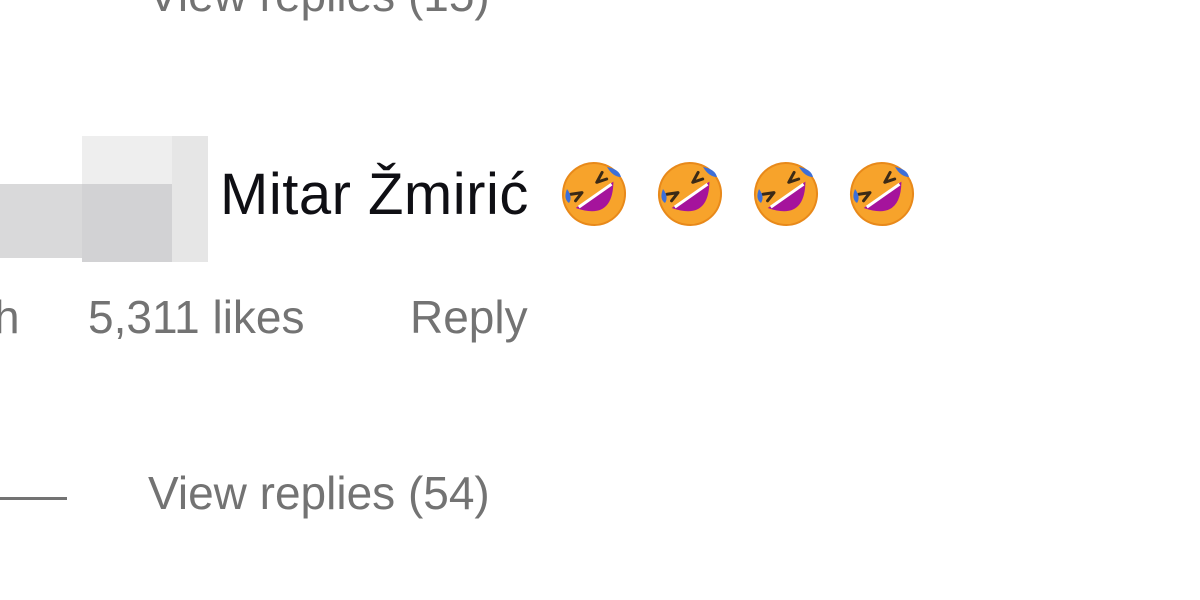  What do you see at coordinates (374, 194) in the screenshot?
I see `comment-username: Mitar Žmirić` at bounding box center [374, 194].